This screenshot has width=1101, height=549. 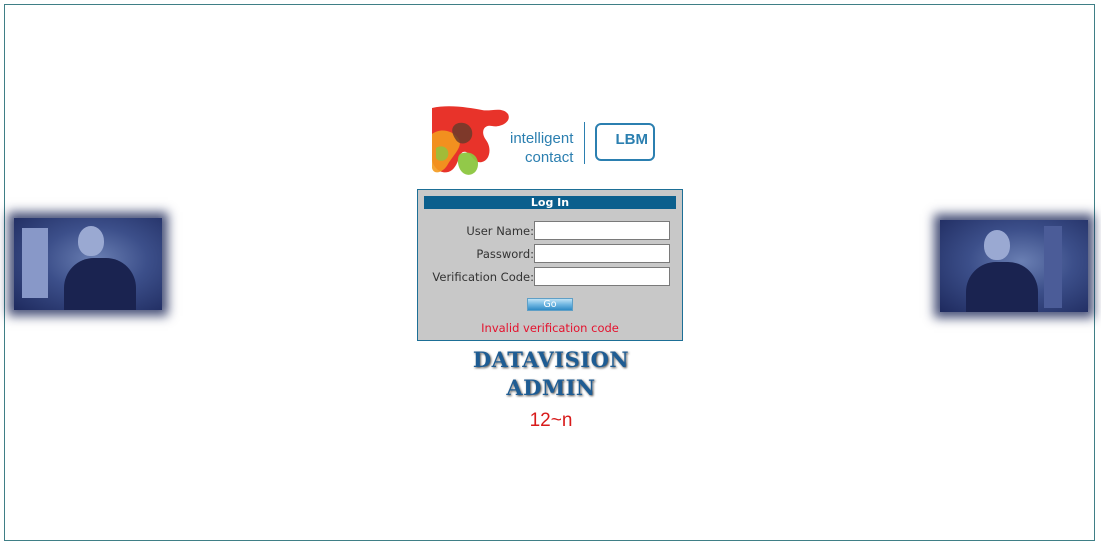 I want to click on username-label: User Name:, so click(x=500, y=231).